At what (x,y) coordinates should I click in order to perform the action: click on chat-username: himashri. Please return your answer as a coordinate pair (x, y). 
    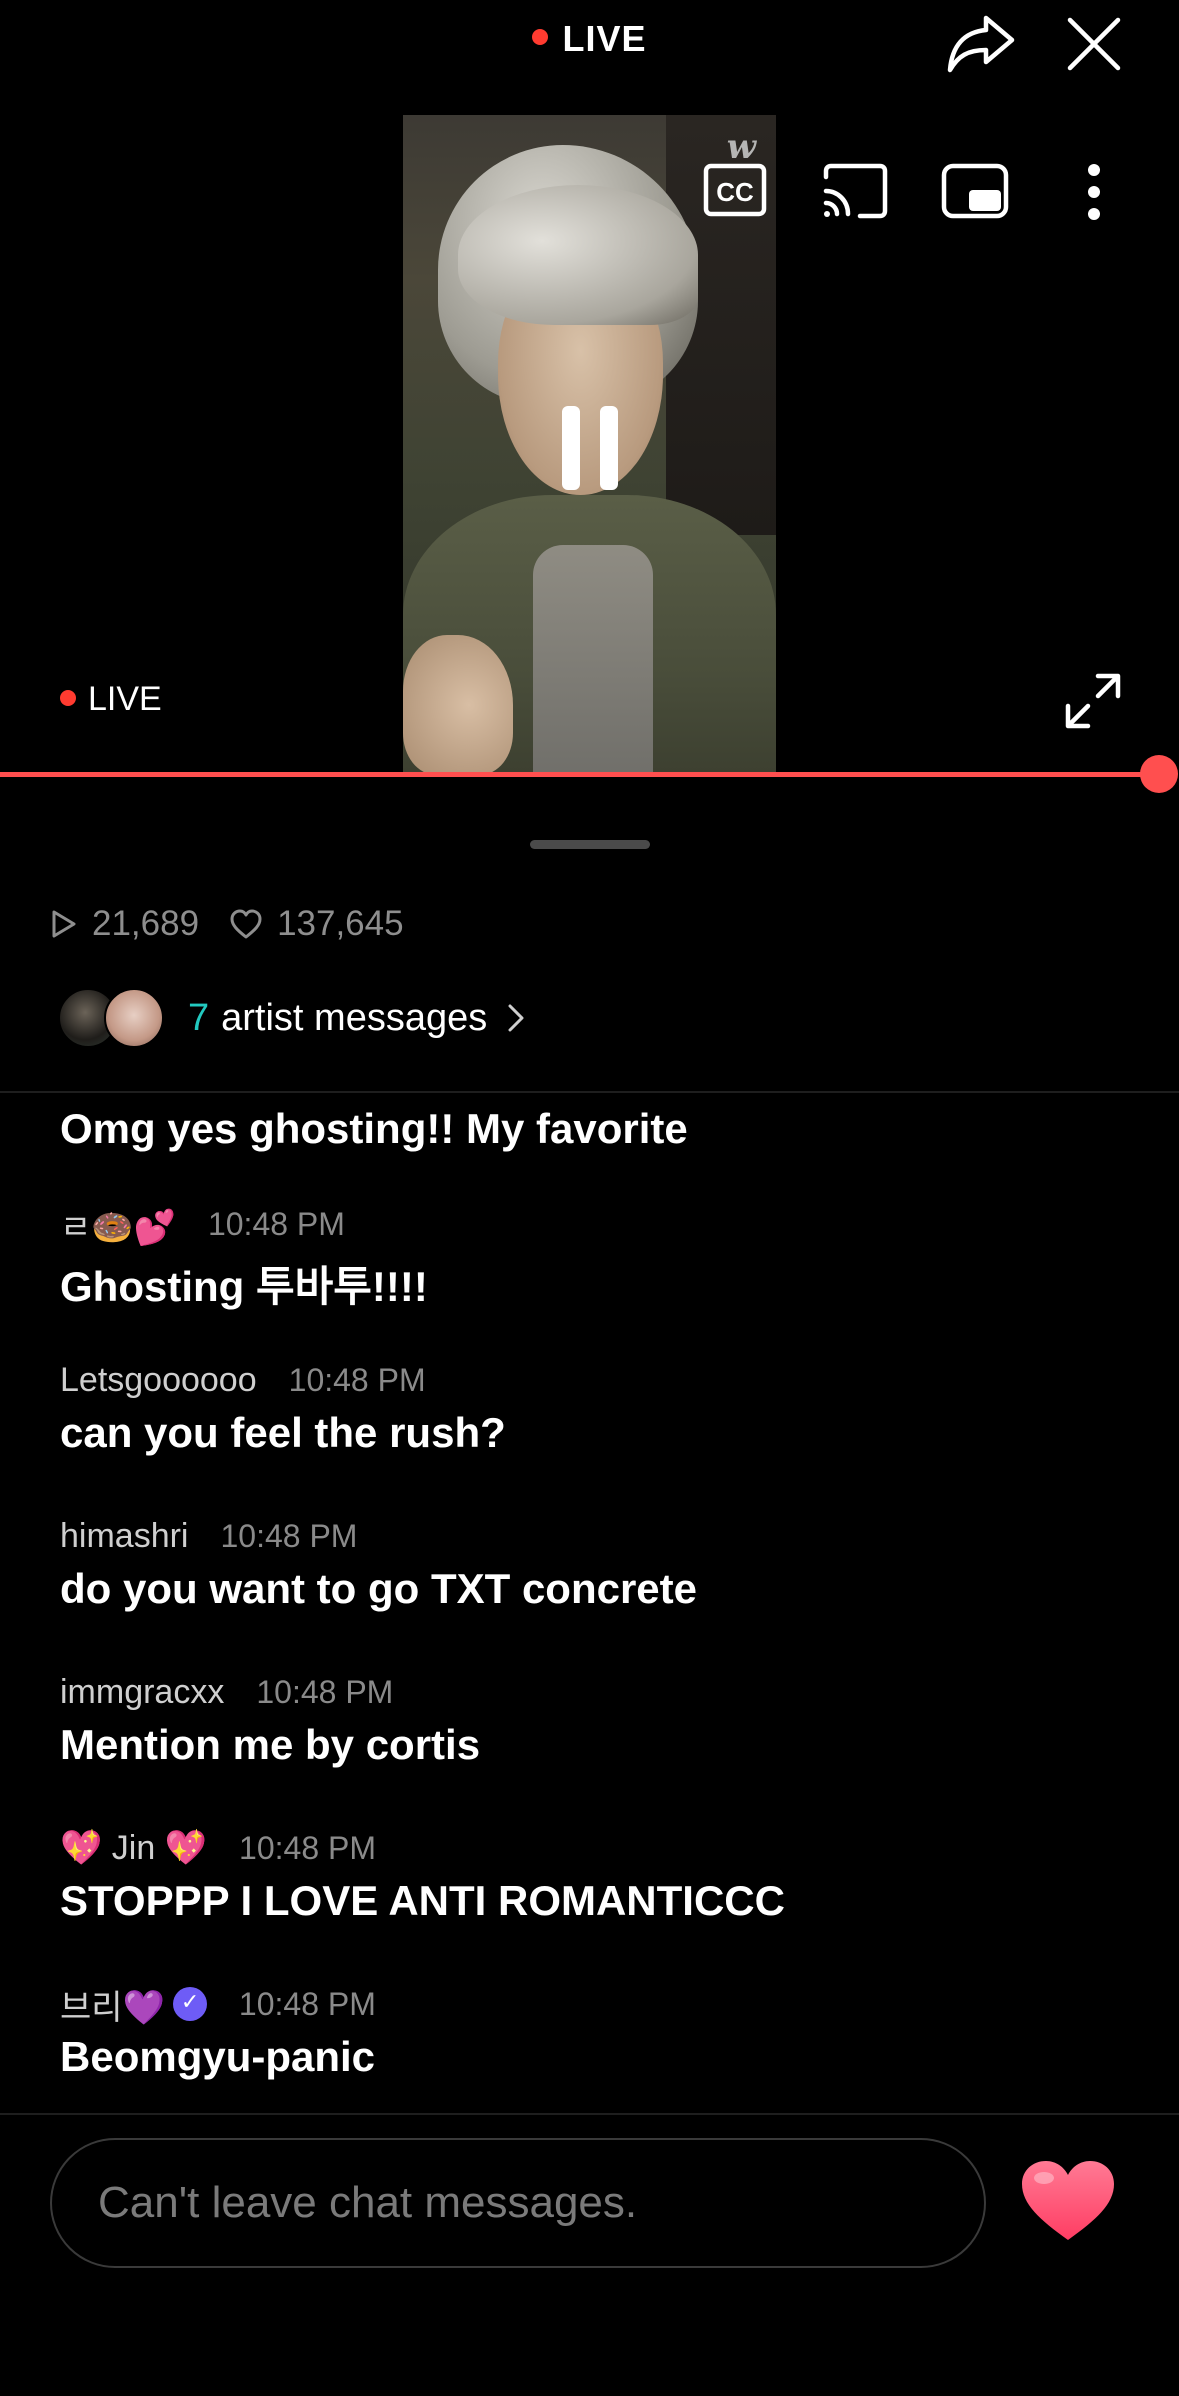
    Looking at the image, I should click on (124, 1535).